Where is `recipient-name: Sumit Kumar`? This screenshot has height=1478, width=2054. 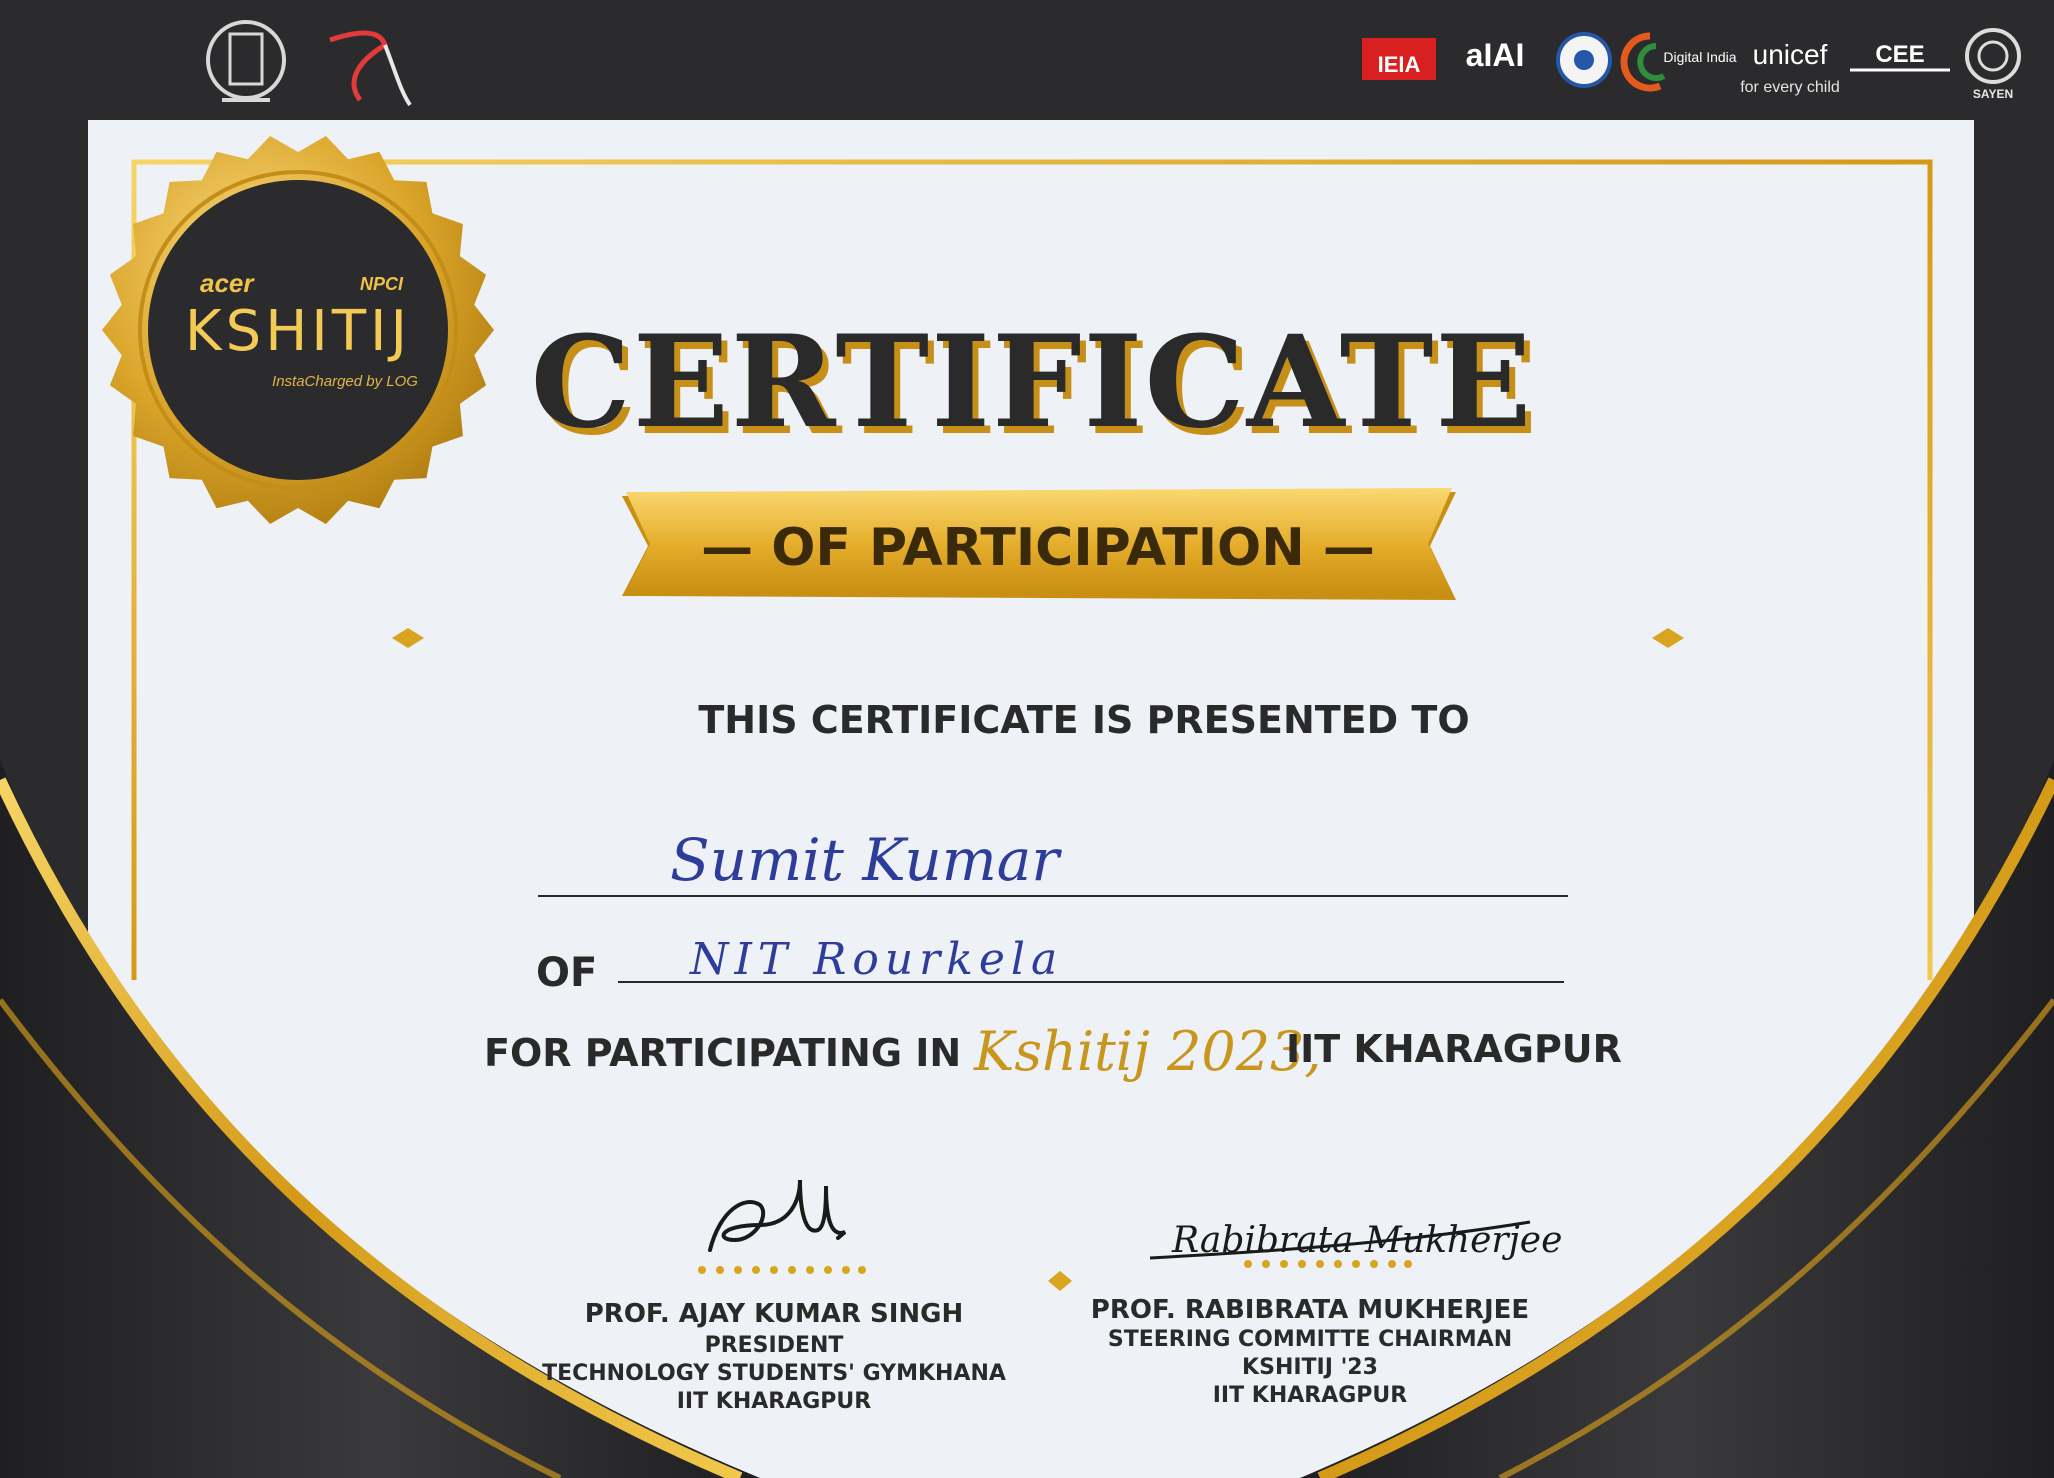
recipient-name: Sumit Kumar is located at coordinates (866, 860).